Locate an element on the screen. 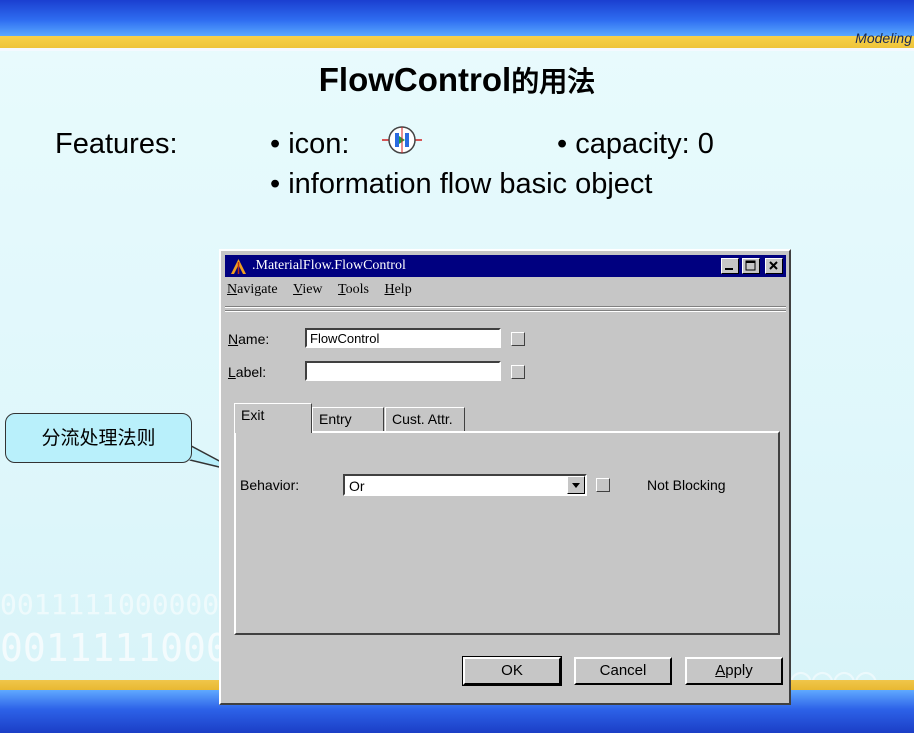 The image size is (914, 733). label-field is located at coordinates (403, 371).